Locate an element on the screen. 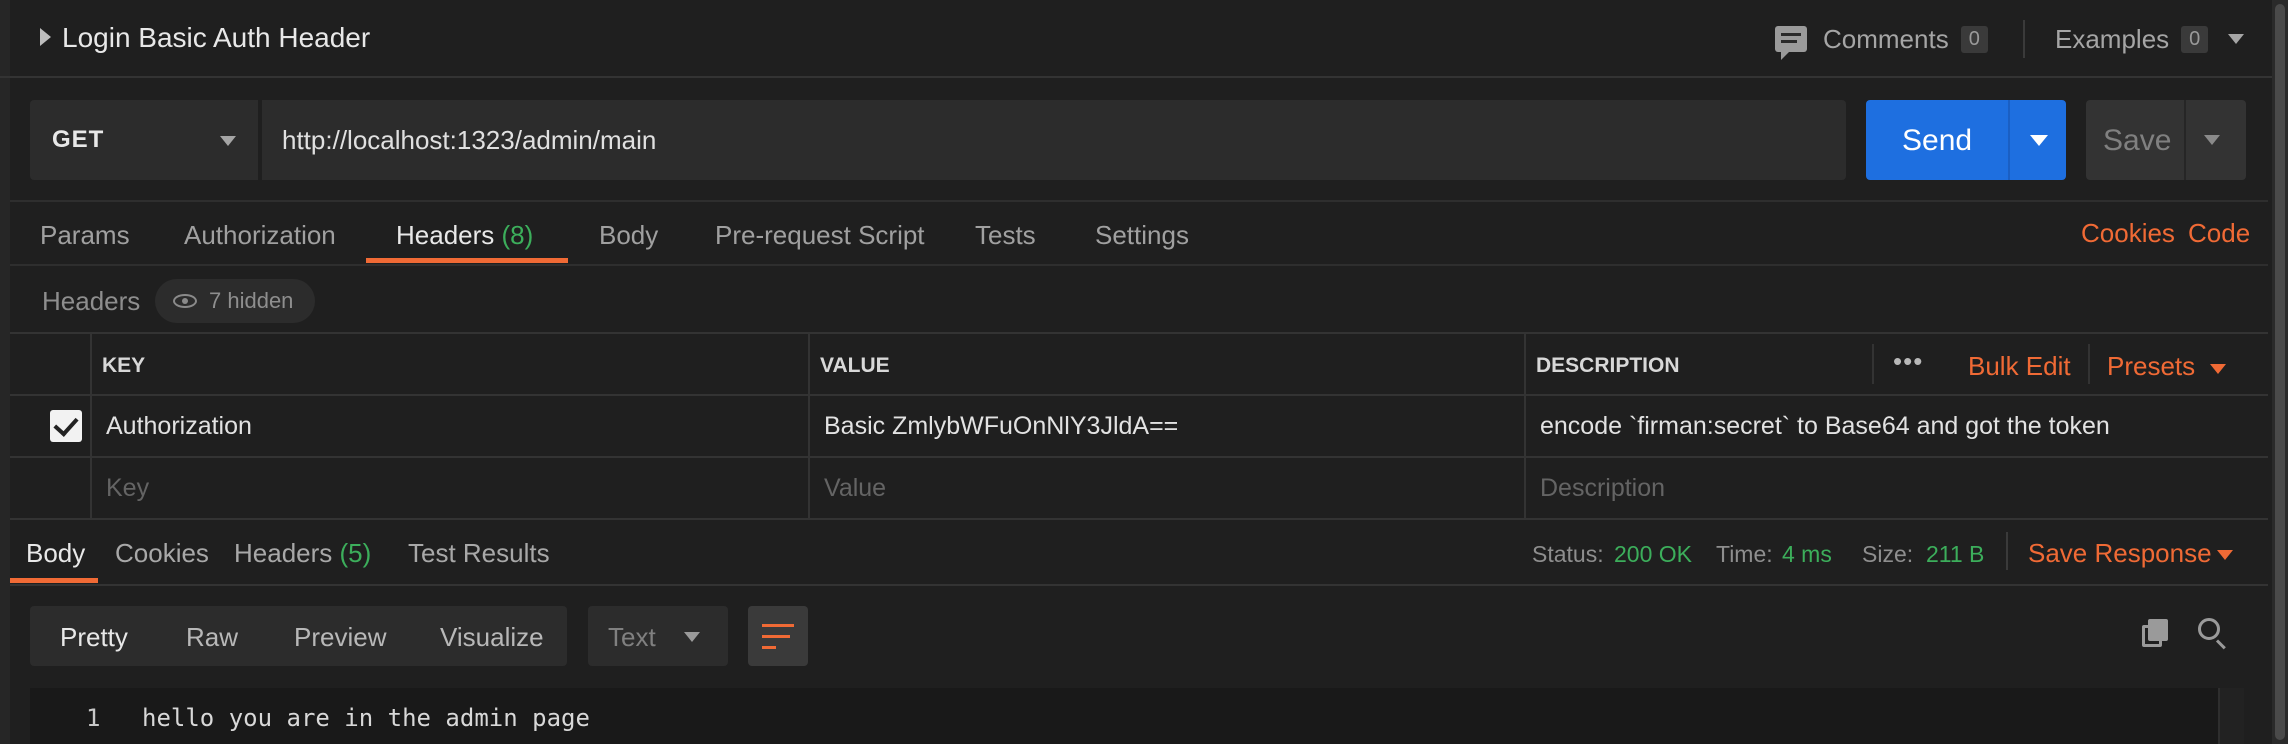  tab-authorization: Authorization is located at coordinates (260, 235).